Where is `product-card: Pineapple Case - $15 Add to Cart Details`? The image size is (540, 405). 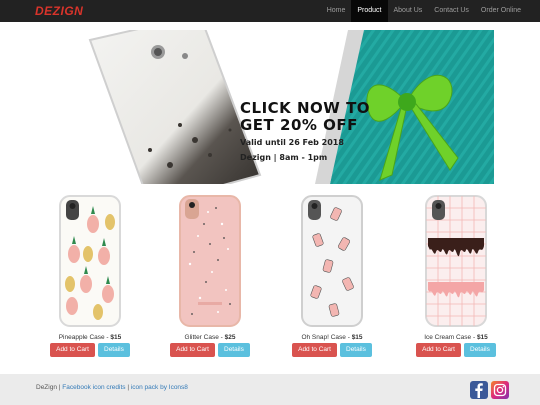 product-card: Pineapple Case - $15 Add to Cart Details is located at coordinates (90, 275).